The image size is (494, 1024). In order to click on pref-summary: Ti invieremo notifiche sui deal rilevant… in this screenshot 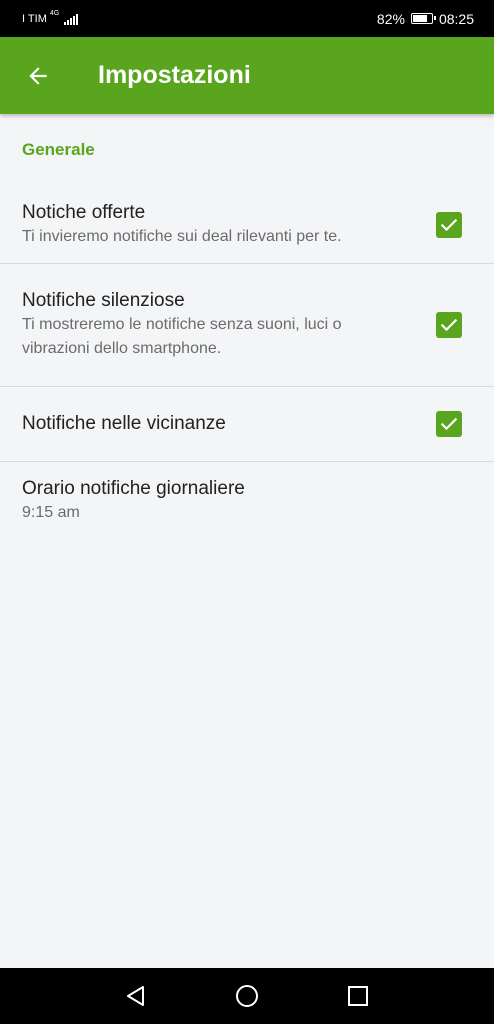, I will do `click(182, 236)`.